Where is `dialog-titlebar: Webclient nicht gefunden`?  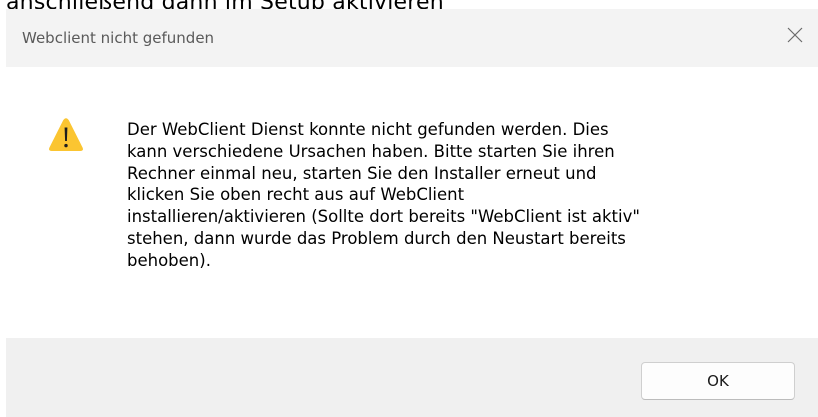 dialog-titlebar: Webclient nicht gefunden is located at coordinates (412, 38).